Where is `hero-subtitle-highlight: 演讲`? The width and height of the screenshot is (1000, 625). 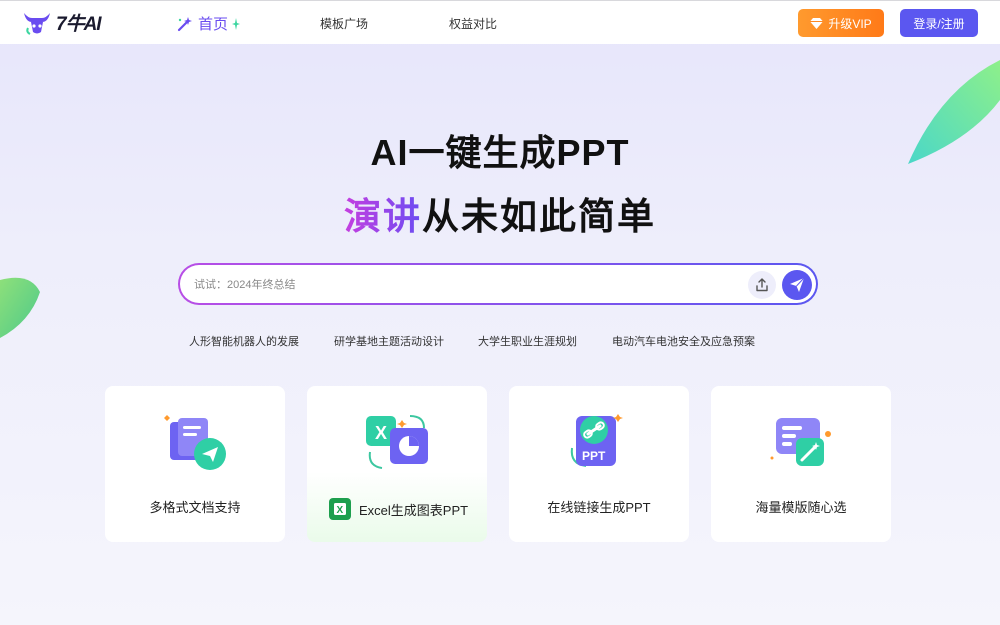
hero-subtitle-highlight: 演讲 is located at coordinates (383, 216).